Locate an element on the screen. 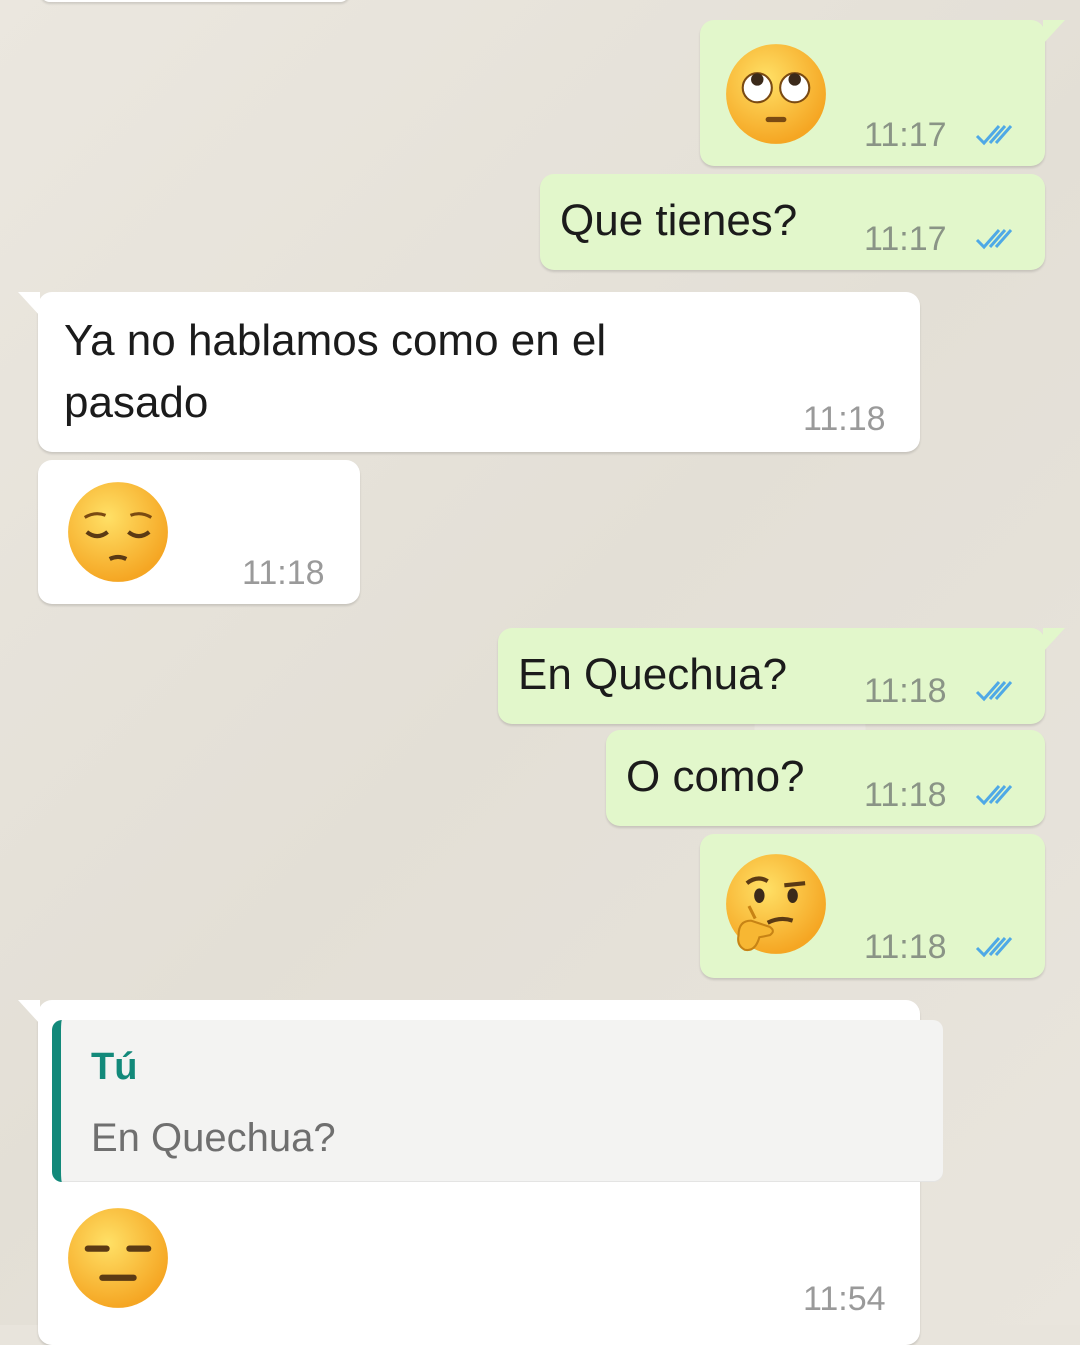 This screenshot has height=1345, width=1080. thinking-face-icon is located at coordinates (776, 904).